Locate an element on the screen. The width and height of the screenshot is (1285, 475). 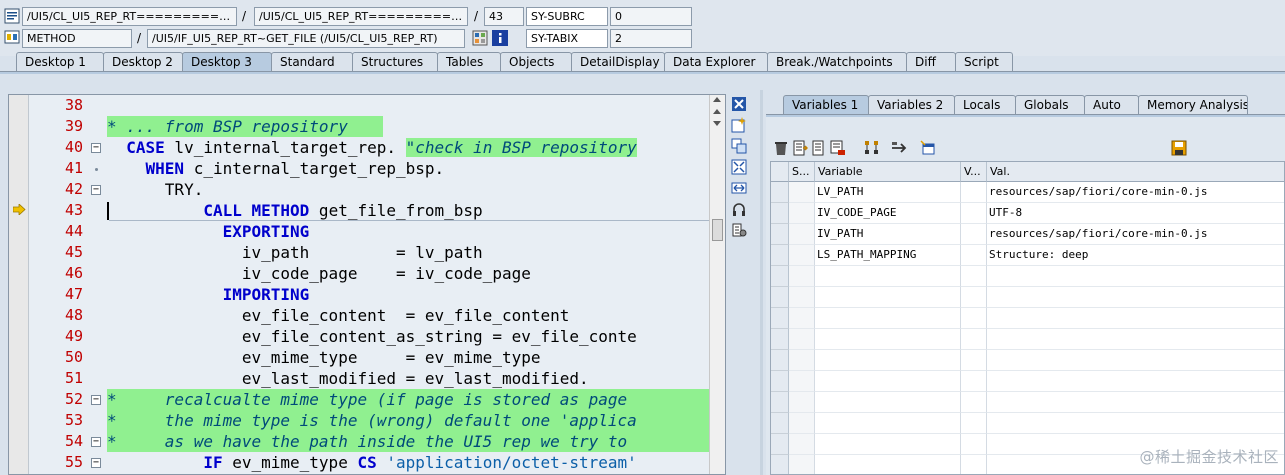
table-cell-value: UTF-8 is located at coordinates (1135, 213).